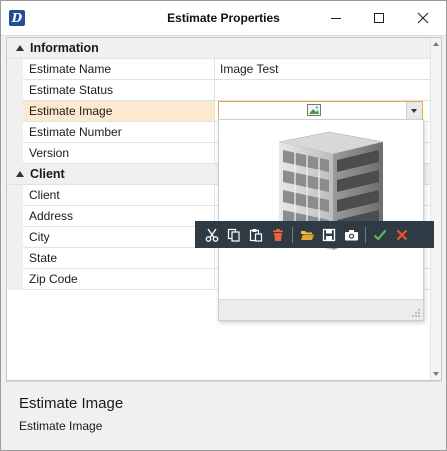  I want to click on close-icon, so click(423, 18).